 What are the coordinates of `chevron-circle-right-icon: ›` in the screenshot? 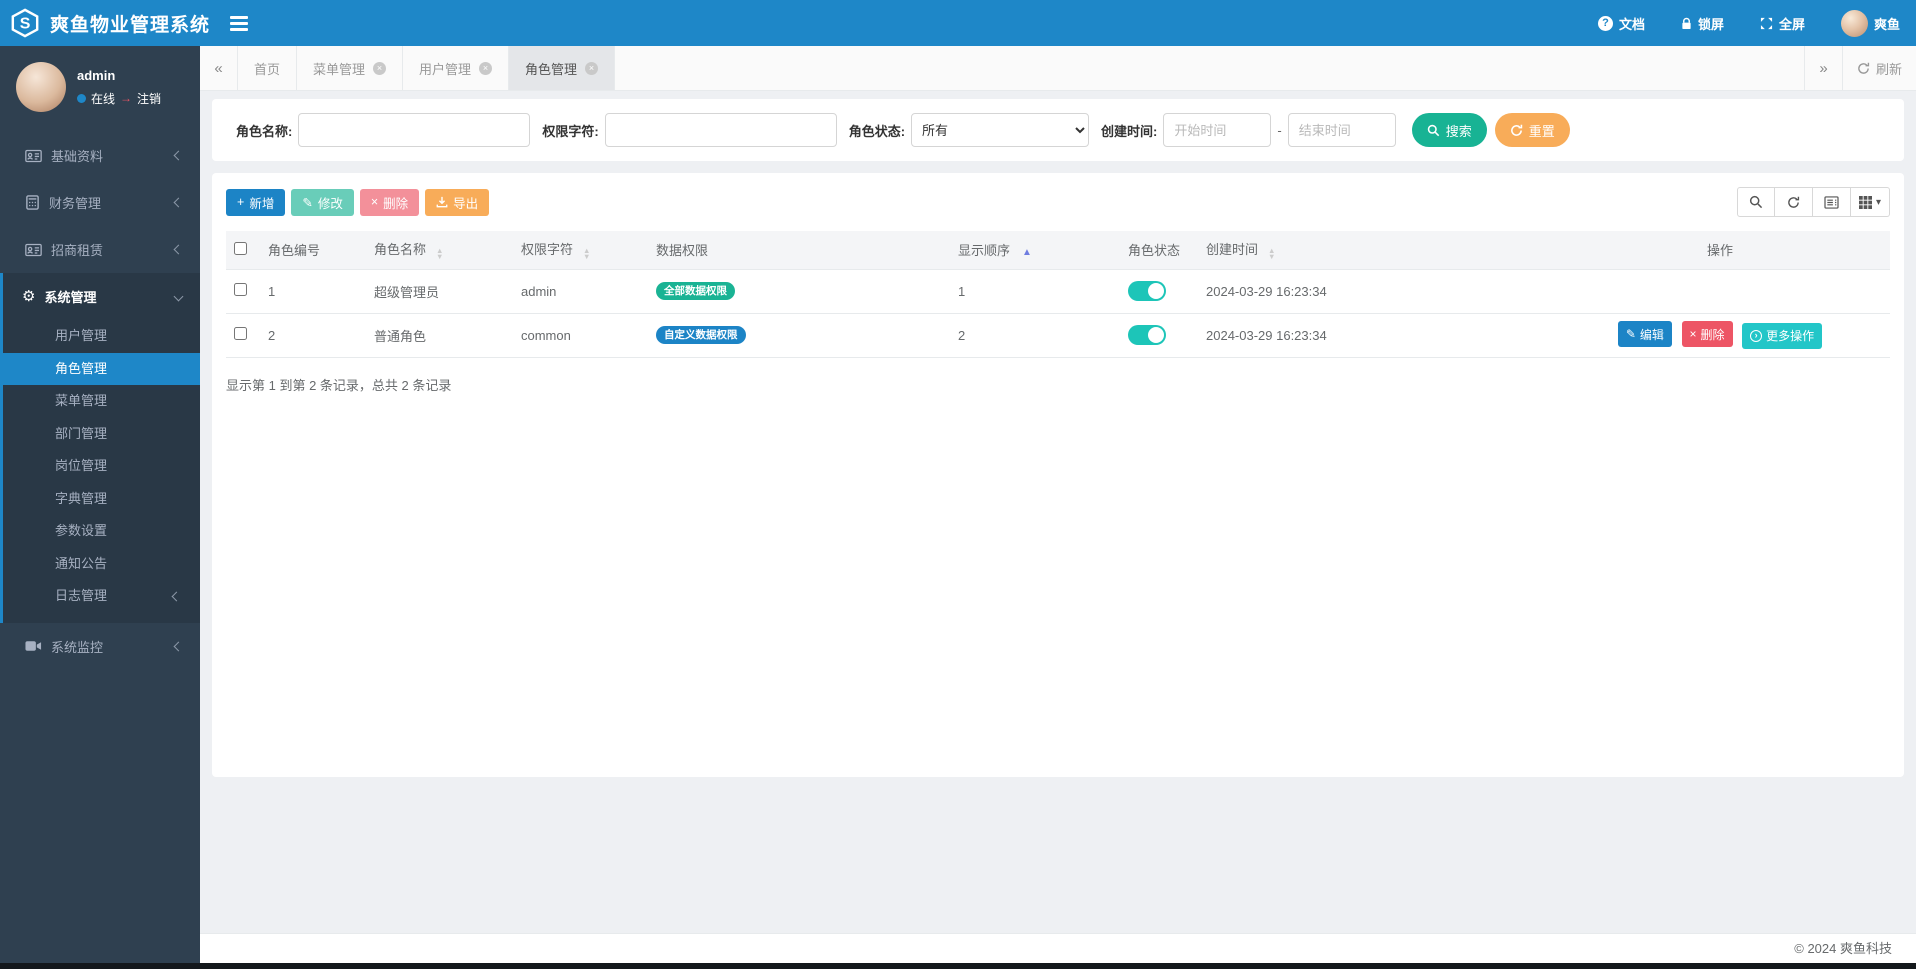 It's located at (1756, 335).